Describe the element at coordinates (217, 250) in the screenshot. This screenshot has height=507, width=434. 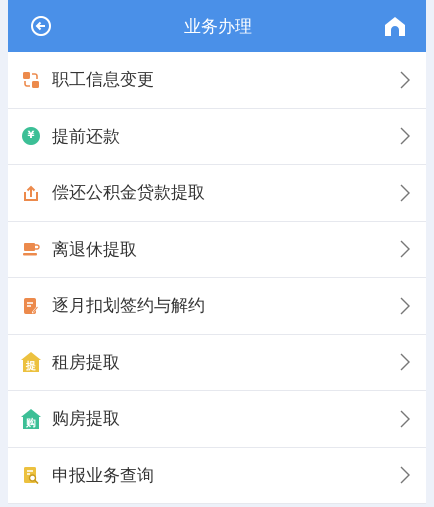
I see `menu-item: 离退休提取` at that location.